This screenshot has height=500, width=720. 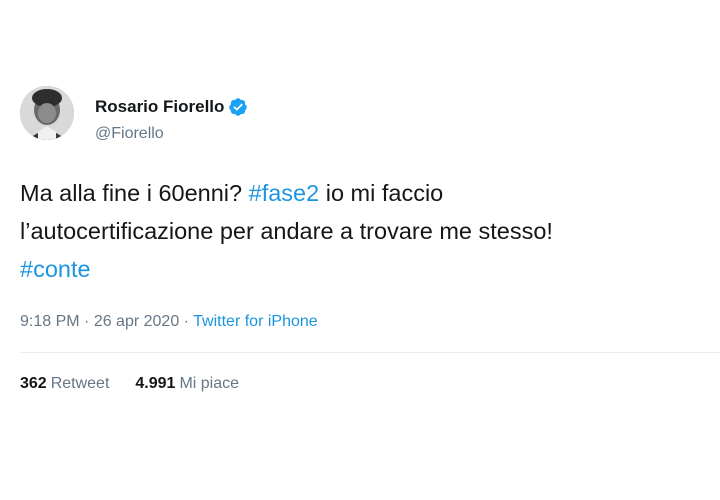 What do you see at coordinates (238, 107) in the screenshot?
I see `verified-badge-icon` at bounding box center [238, 107].